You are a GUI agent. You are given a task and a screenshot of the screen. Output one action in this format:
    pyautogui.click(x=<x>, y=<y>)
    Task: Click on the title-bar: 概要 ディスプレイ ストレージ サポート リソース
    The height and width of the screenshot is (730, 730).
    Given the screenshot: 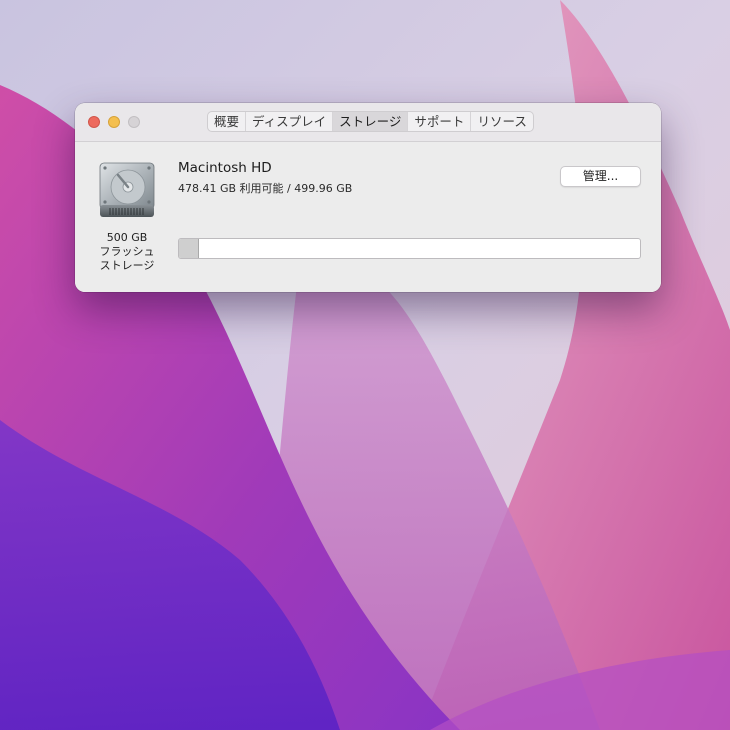 What is the action you would take?
    pyautogui.click(x=368, y=122)
    